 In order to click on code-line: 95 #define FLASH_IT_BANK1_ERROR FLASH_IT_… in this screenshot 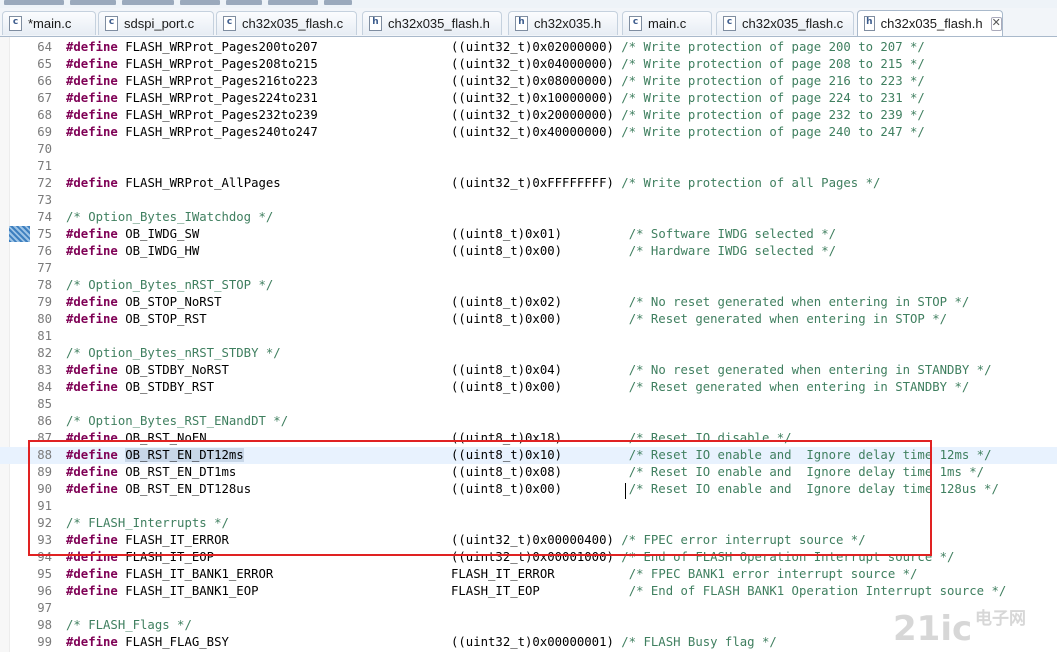, I will do `click(528, 574)`.